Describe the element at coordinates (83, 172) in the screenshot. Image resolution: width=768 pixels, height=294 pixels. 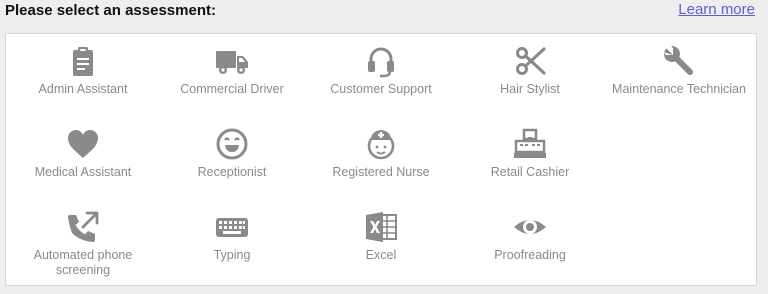
I see `assessment-label: Medical Assistant` at that location.